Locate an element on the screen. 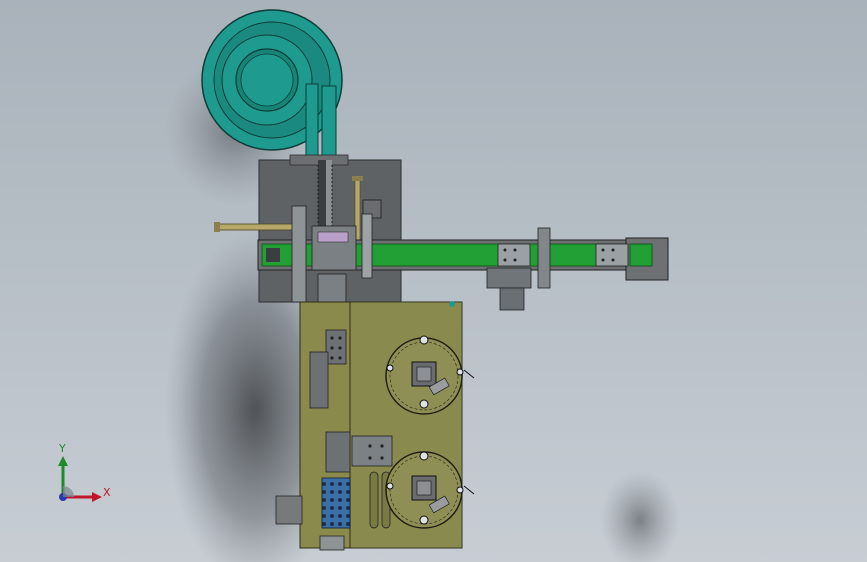 Image resolution: width=867 pixels, height=562 pixels. y-axis-label: Y is located at coordinates (62, 448).